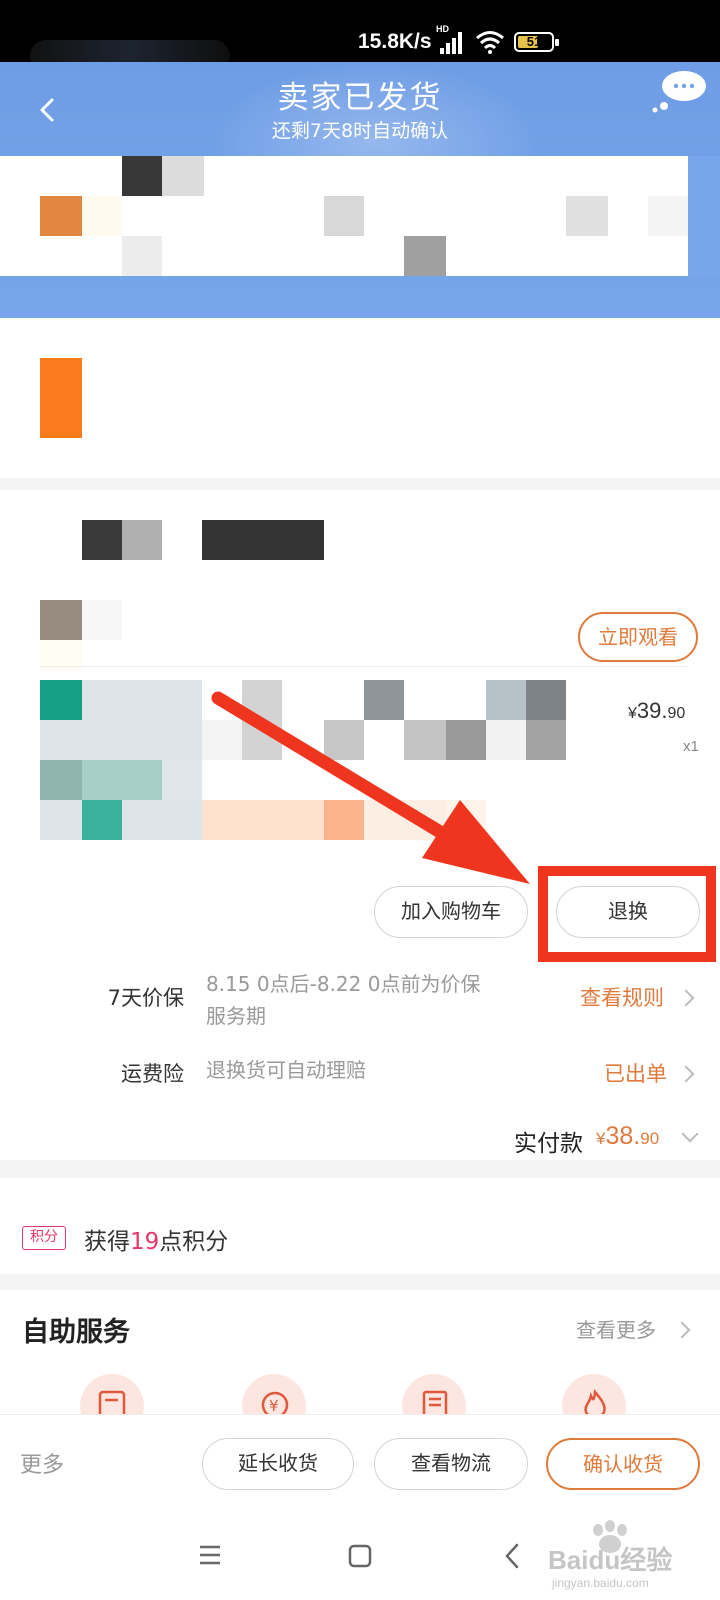 The width and height of the screenshot is (720, 1600). I want to click on add-to-cart-button: 加入购物车, so click(451, 912).